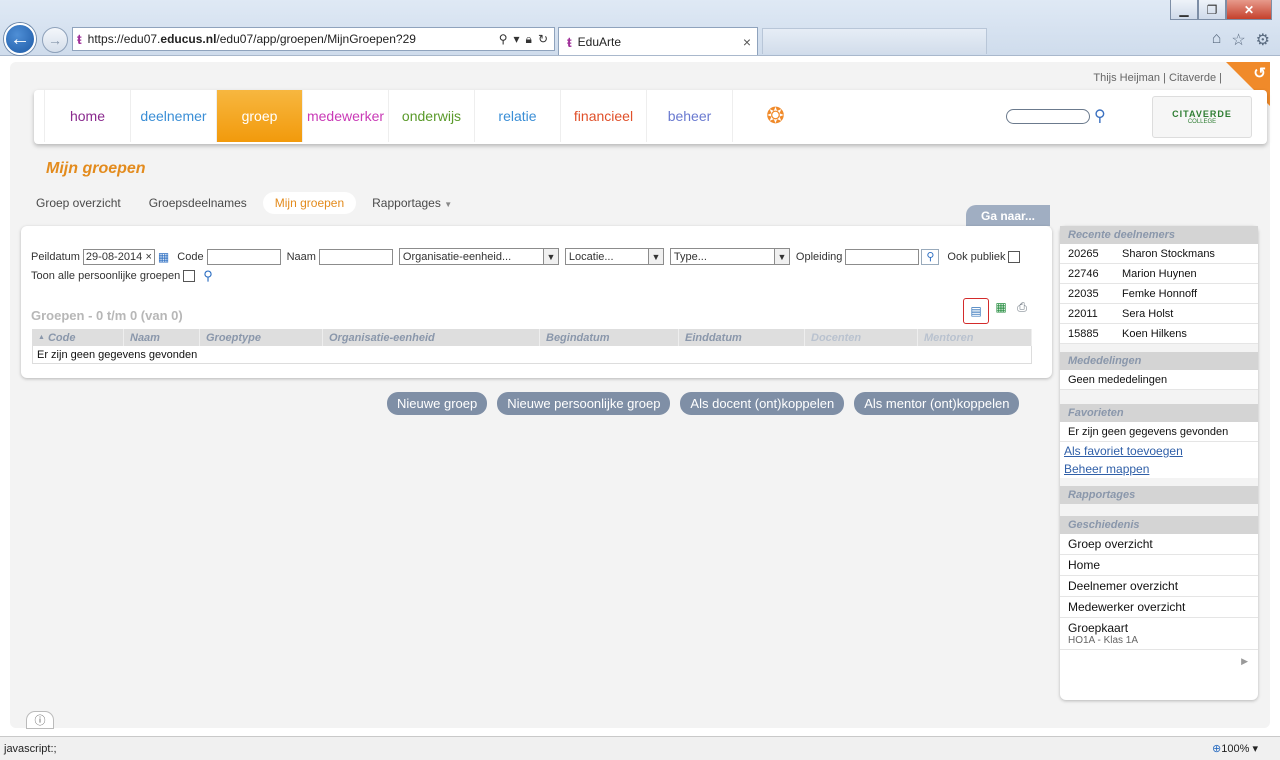 The height and width of the screenshot is (760, 1280). I want to click on toon-alle-checkbox, so click(189, 276).